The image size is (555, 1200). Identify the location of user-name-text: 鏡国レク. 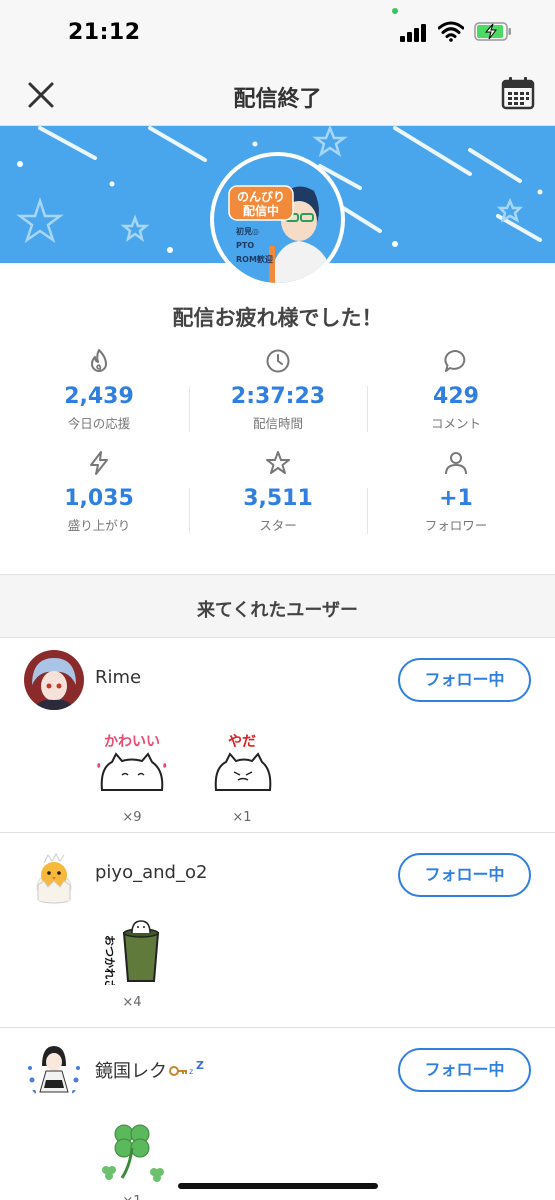
(131, 1071).